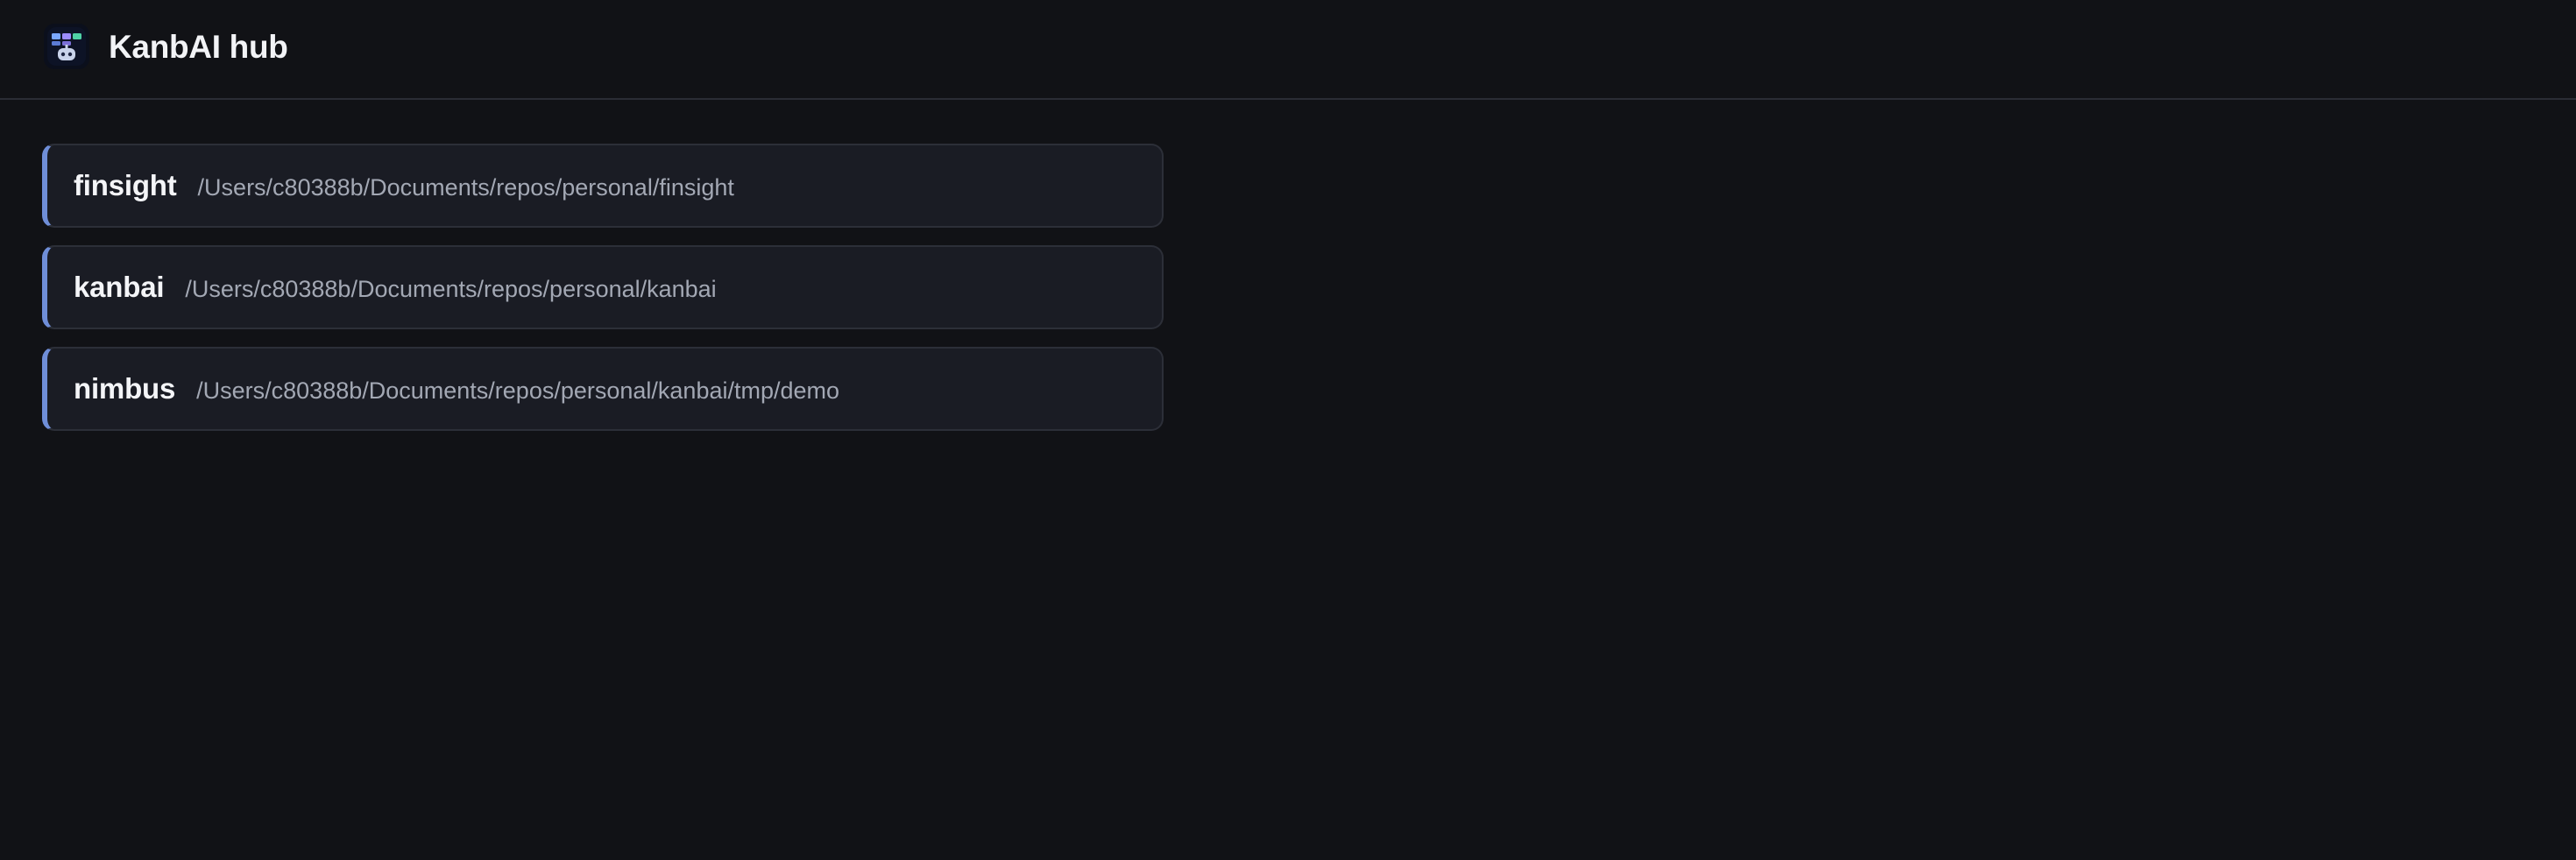 Image resolution: width=2576 pixels, height=860 pixels. Describe the element at coordinates (1288, 50) in the screenshot. I see `app-header: KanbAI hub` at that location.